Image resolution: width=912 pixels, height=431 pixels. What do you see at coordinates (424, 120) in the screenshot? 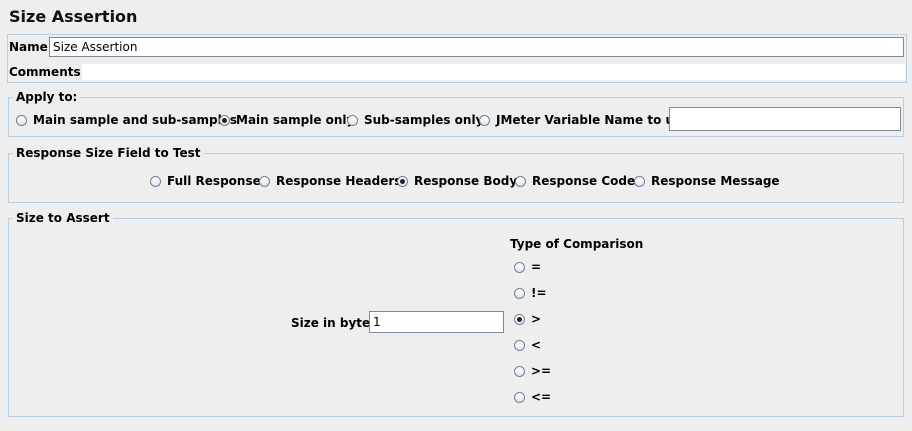
I see `radio-label: Sub-samples only` at bounding box center [424, 120].